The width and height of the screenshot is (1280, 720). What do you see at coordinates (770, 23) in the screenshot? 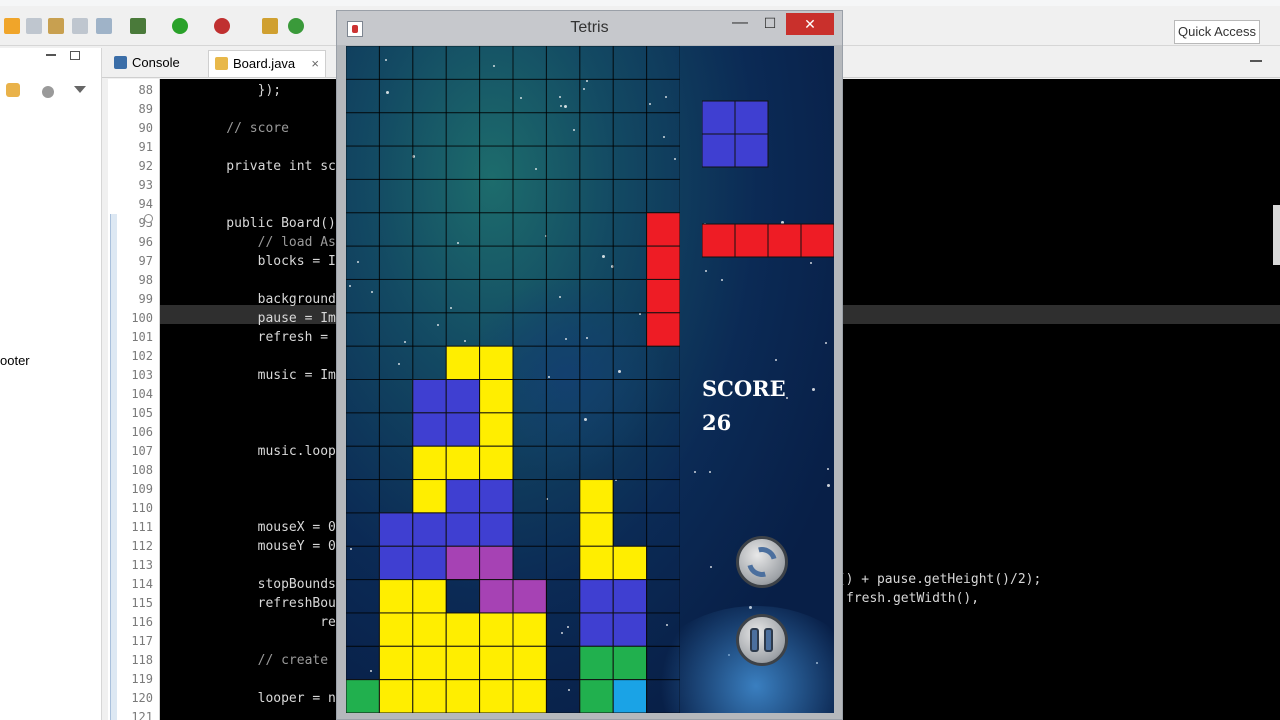
I see `maximize-button: ☐` at bounding box center [770, 23].